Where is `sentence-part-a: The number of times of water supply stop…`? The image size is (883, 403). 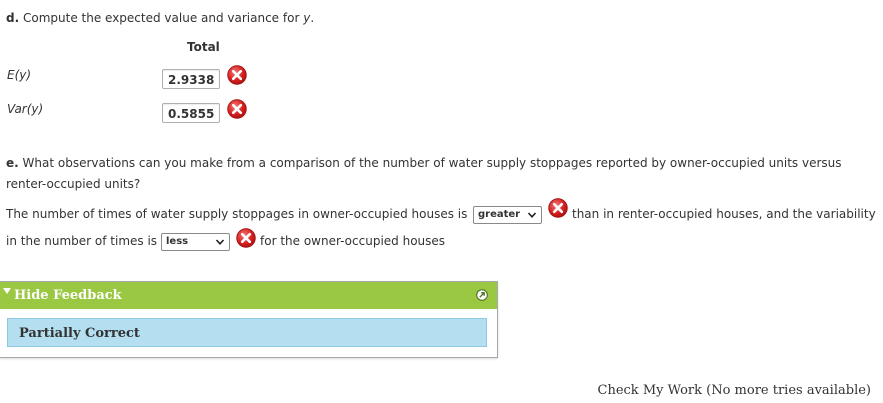 sentence-part-a: The number of times of water supply stop… is located at coordinates (237, 214).